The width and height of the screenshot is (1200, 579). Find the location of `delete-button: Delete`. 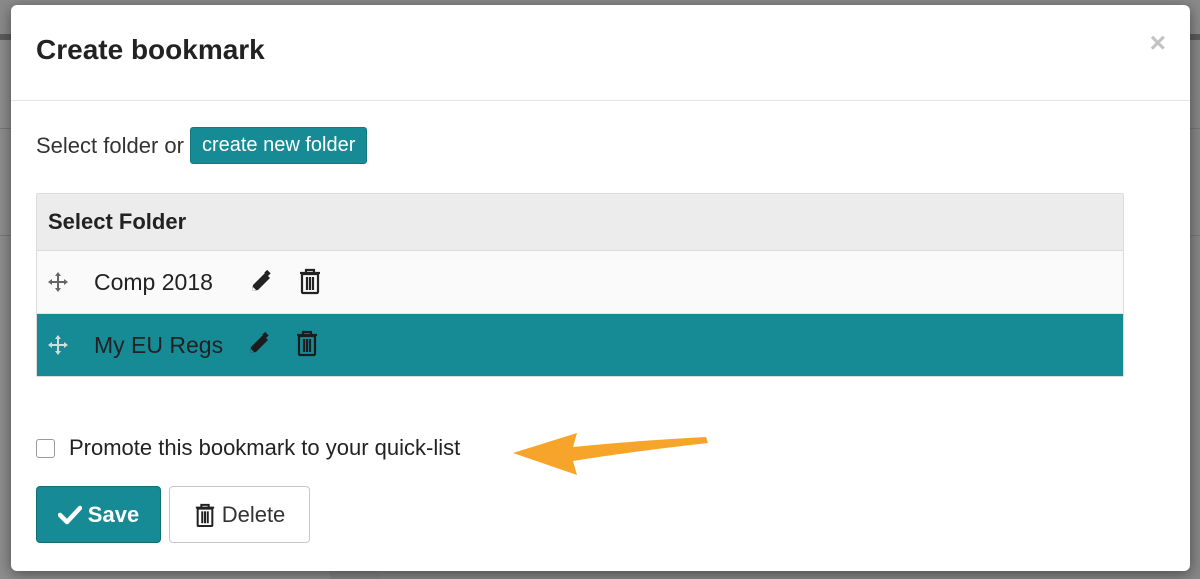

delete-button: Delete is located at coordinates (239, 514).